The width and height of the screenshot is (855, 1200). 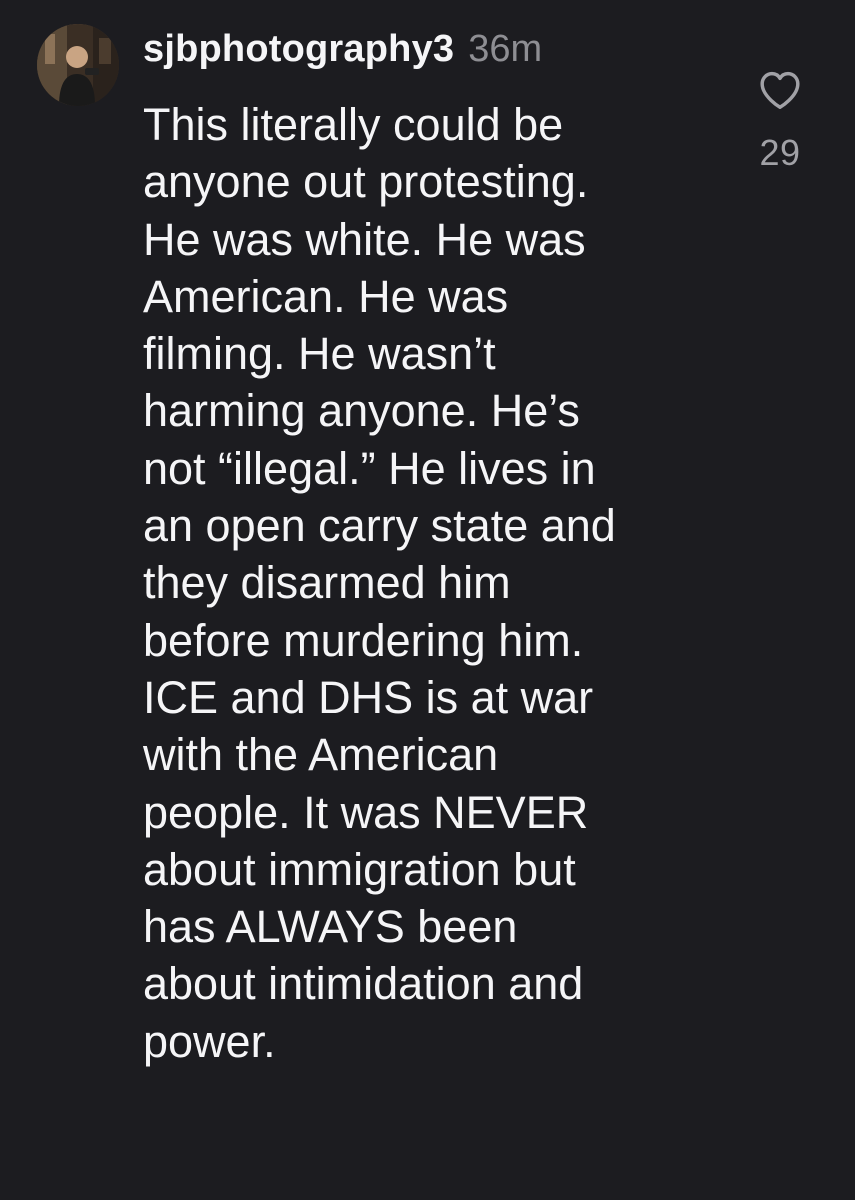 What do you see at coordinates (379, 526) in the screenshot?
I see `comment-text-line: an open carry state and` at bounding box center [379, 526].